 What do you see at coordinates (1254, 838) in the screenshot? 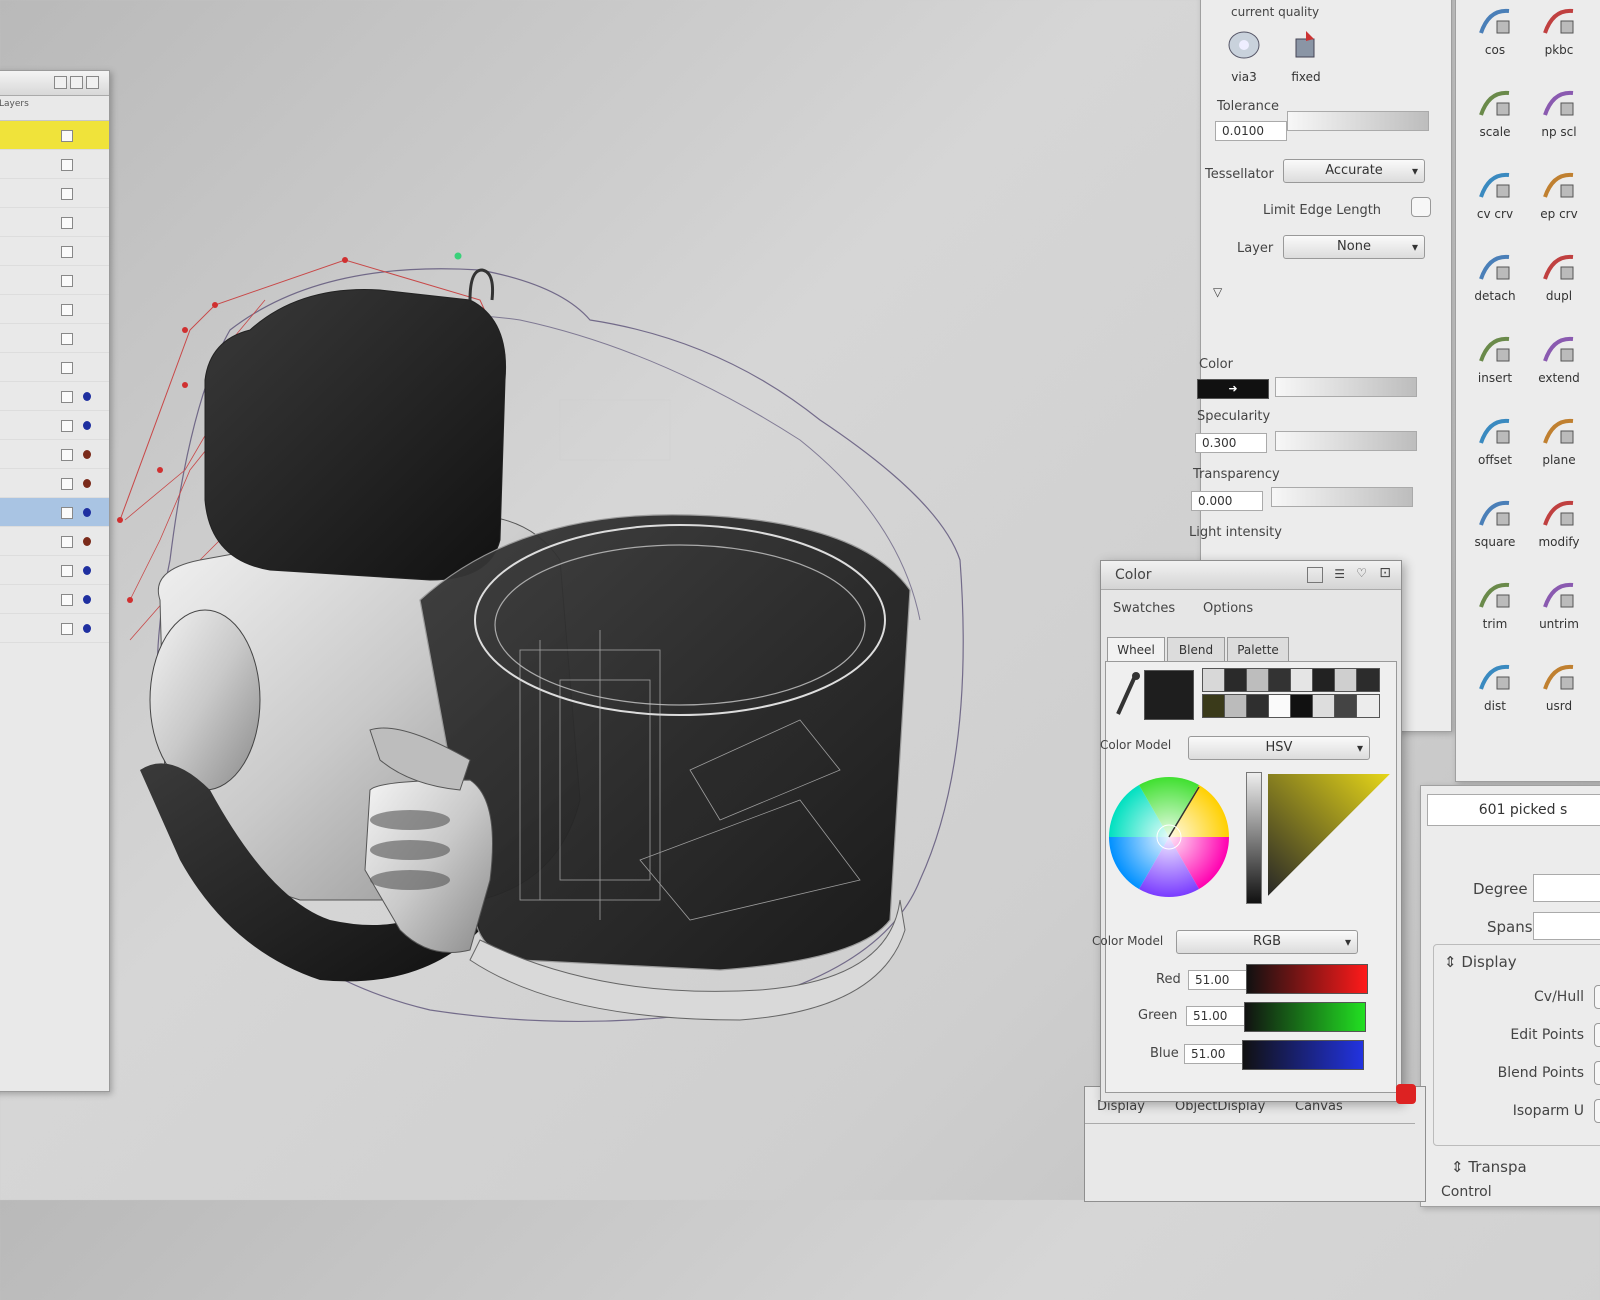
I see `value-strip` at bounding box center [1254, 838].